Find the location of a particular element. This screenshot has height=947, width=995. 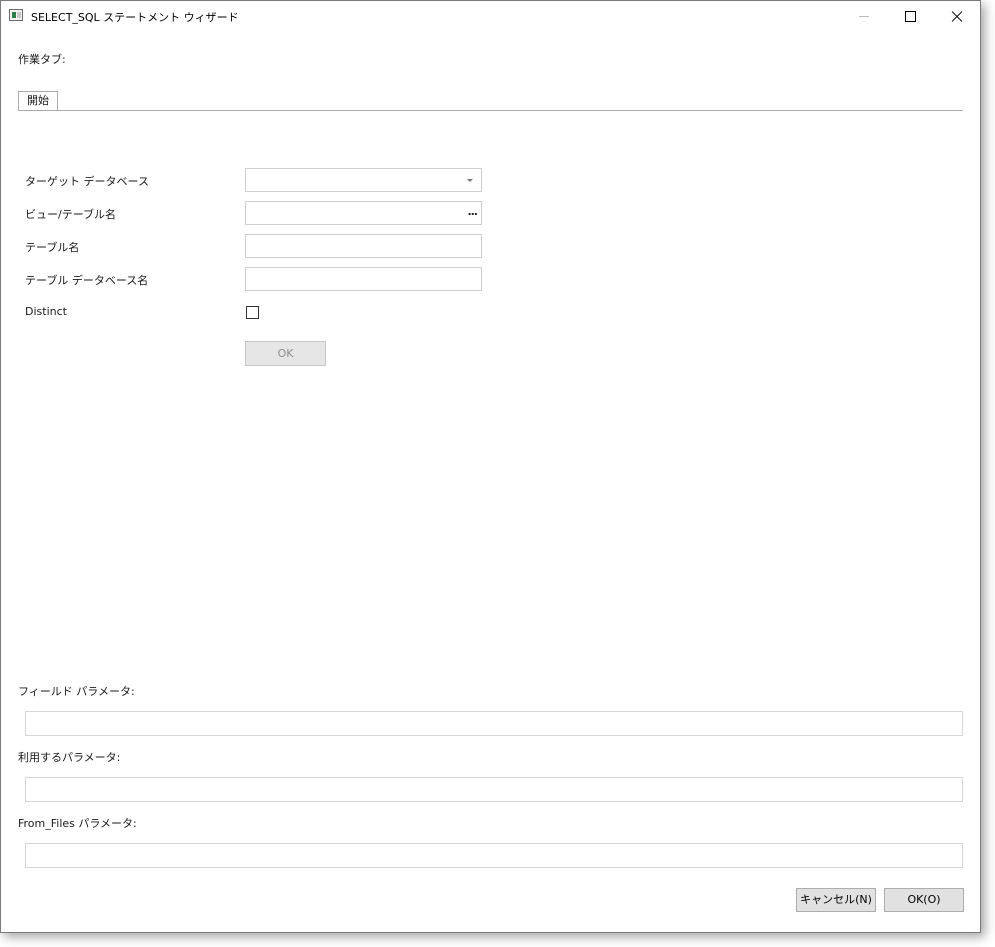

distinct-label: Distinct is located at coordinates (46, 311).